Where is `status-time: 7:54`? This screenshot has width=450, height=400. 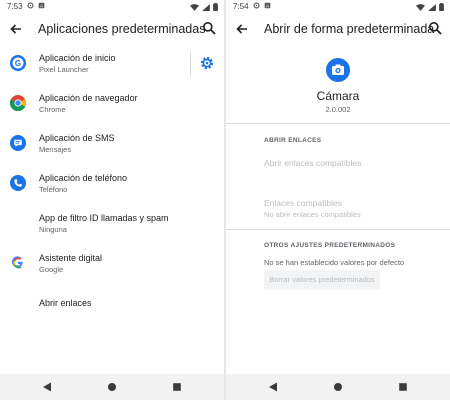
status-time: 7:54 is located at coordinates (241, 6).